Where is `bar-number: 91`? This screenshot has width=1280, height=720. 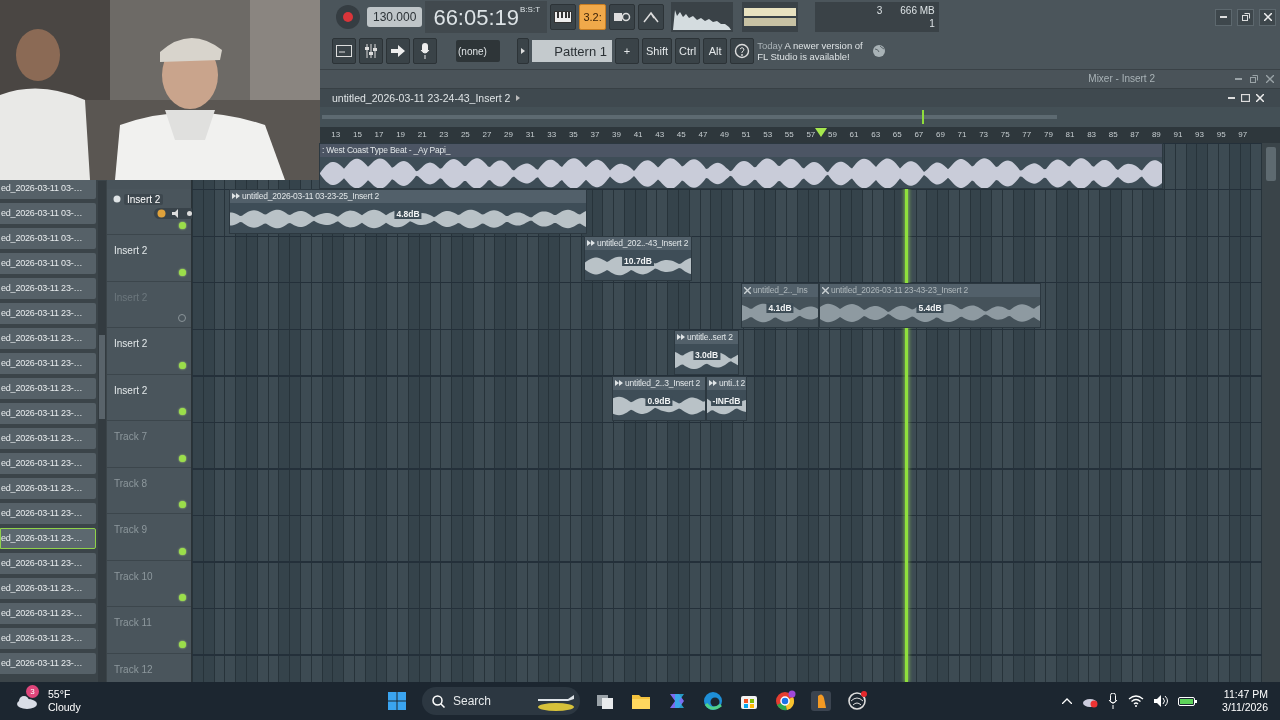
bar-number: 91 is located at coordinates (1178, 135).